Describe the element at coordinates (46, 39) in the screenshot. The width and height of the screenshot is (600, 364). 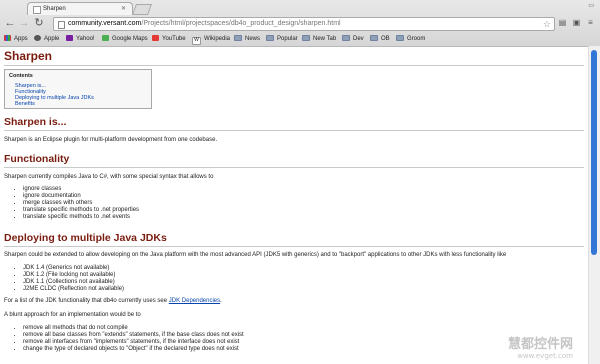
I see `bookmark-apple: Apple` at that location.